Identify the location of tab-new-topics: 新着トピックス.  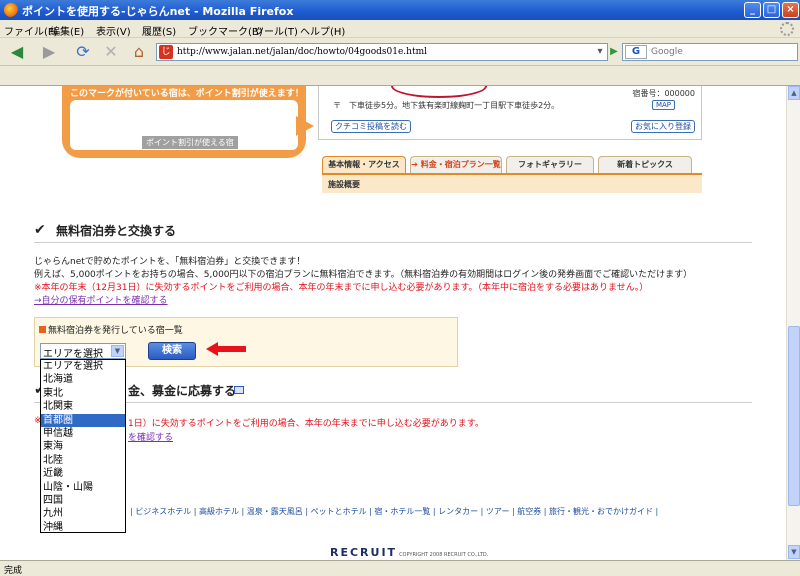
(645, 165).